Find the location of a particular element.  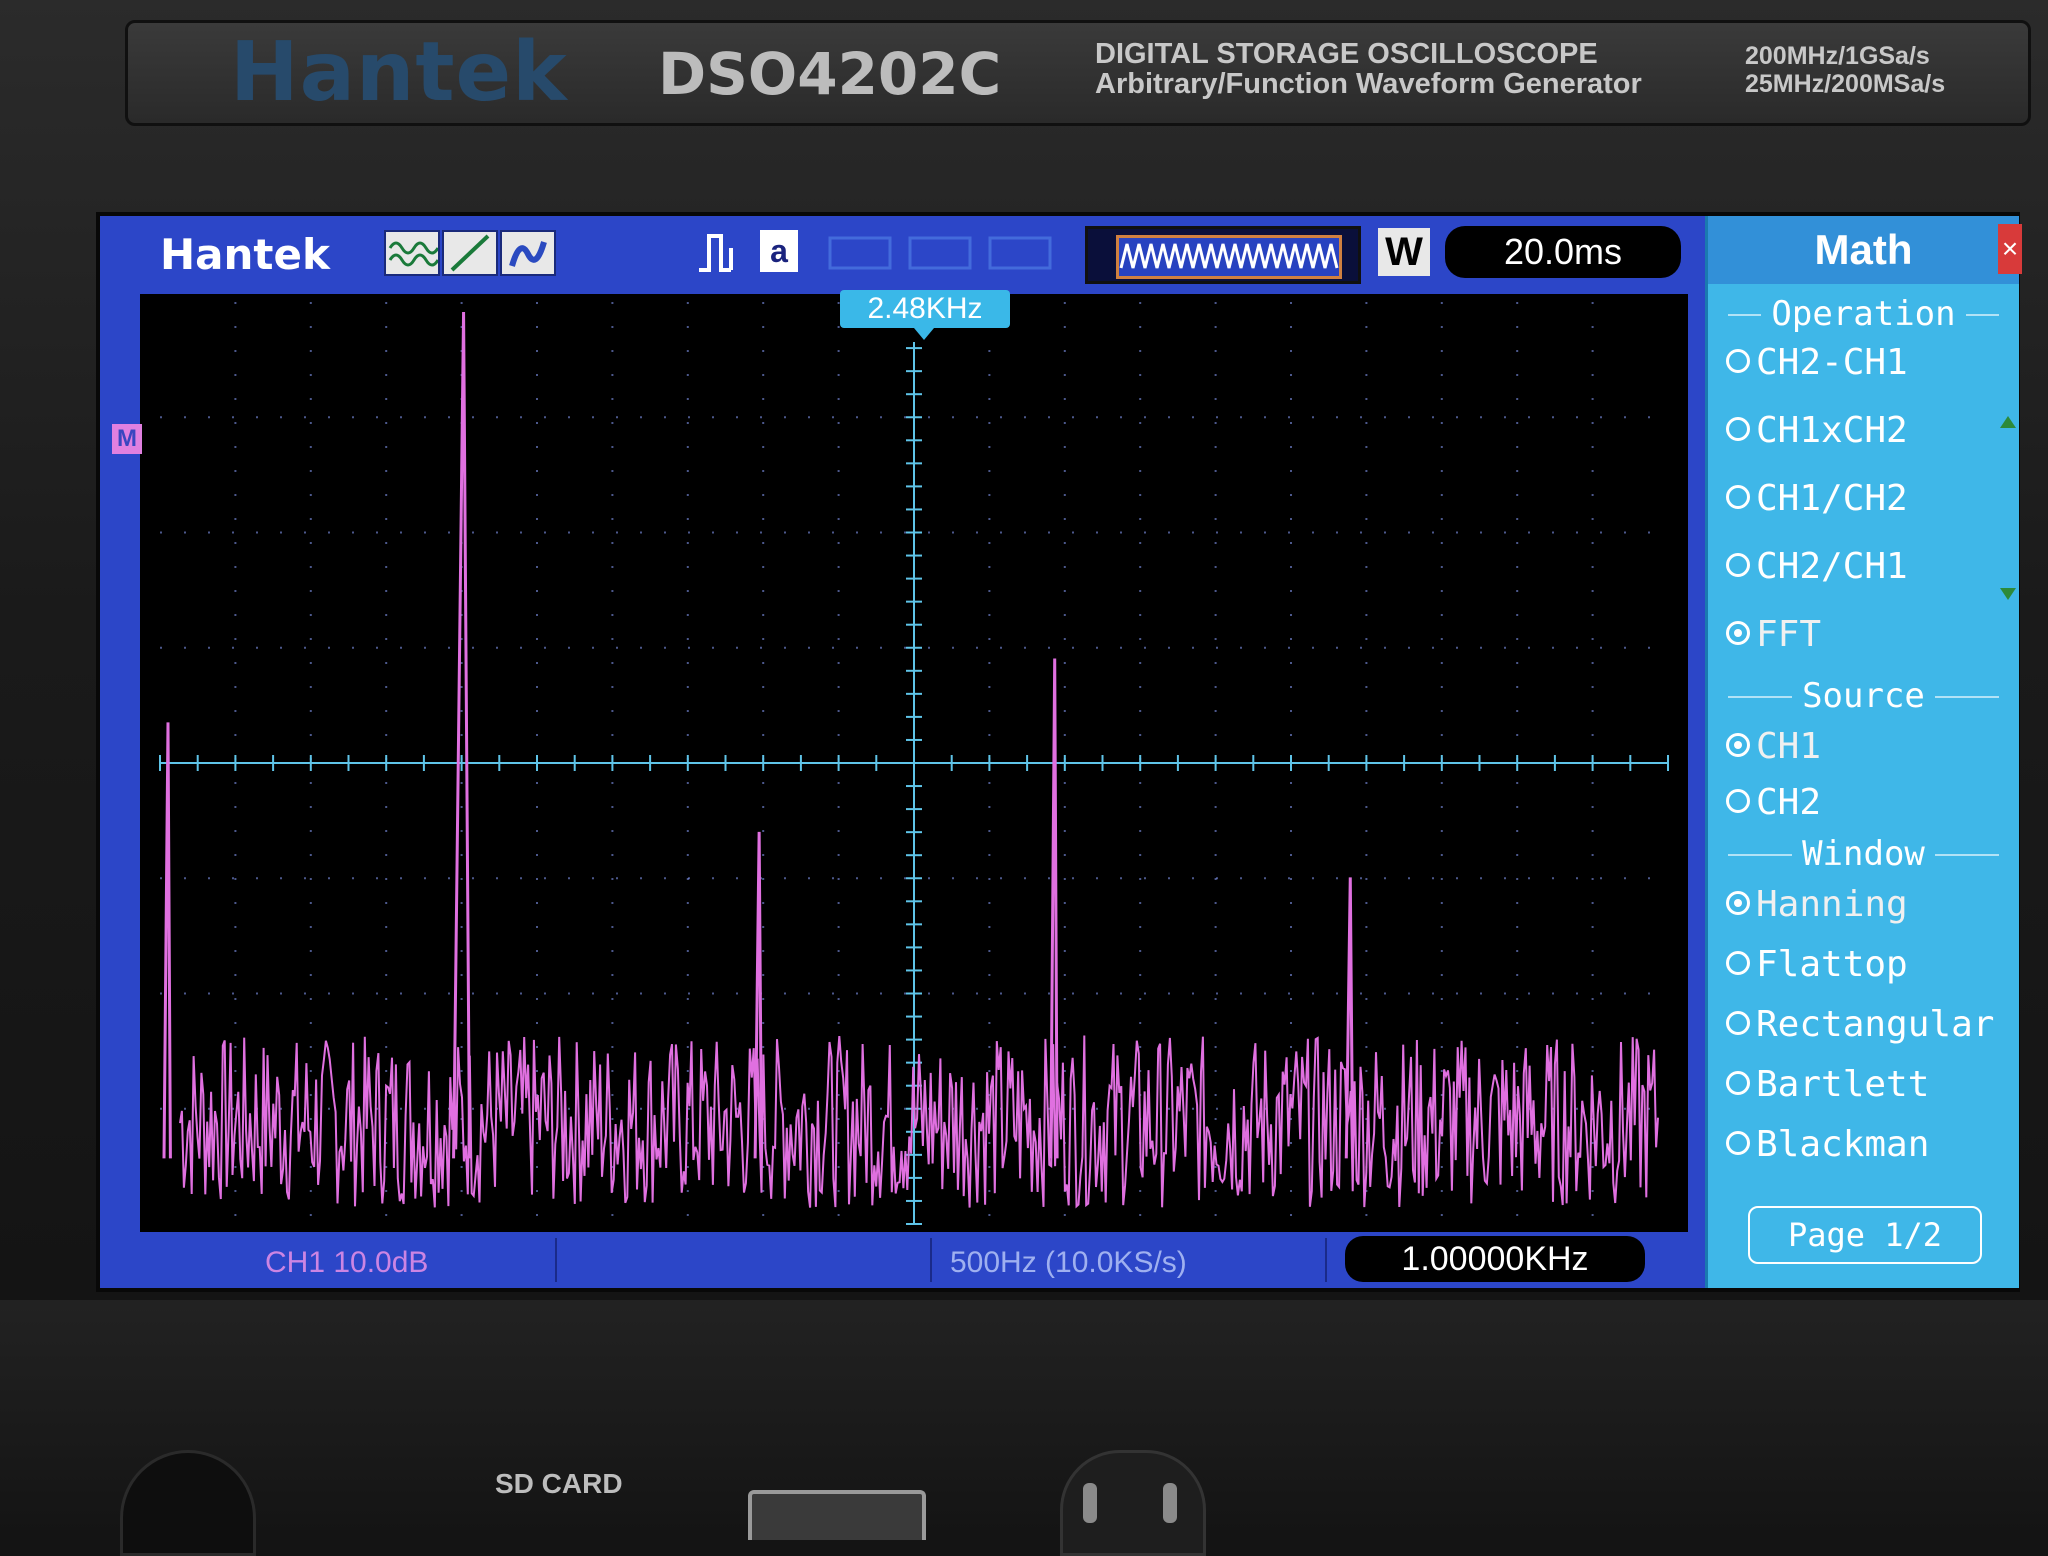

spec-line2: 25MHz/200MSa/s is located at coordinates (1845, 84).